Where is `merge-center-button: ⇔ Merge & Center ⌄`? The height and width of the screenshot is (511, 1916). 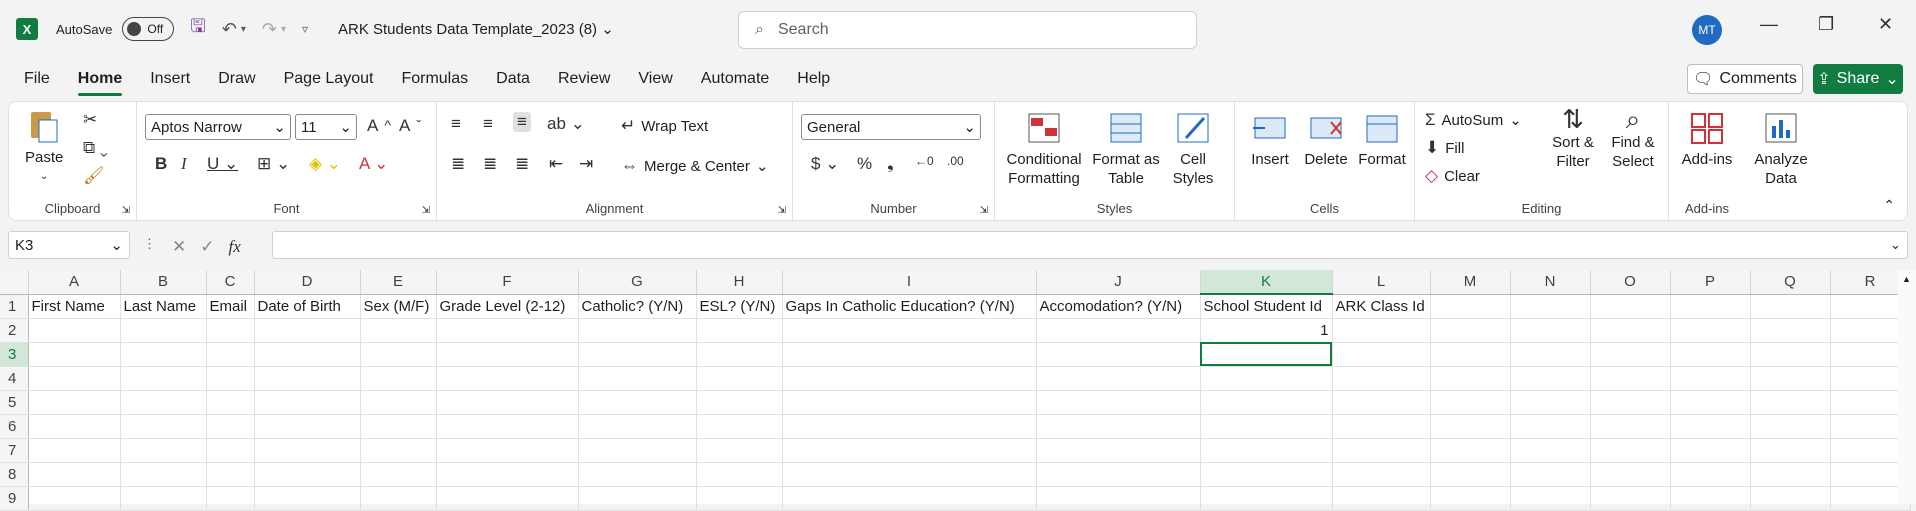
merge-center-button: ⇔ Merge & Center ⌄ is located at coordinates (694, 166).